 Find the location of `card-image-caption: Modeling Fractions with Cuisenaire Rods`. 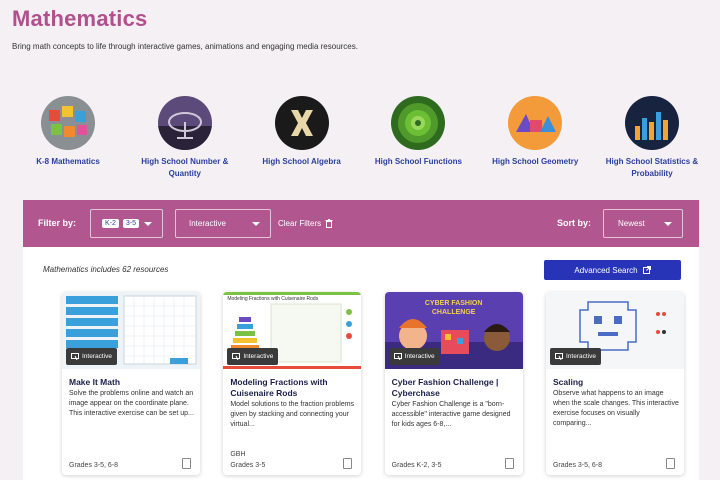

card-image-caption: Modeling Fractions with Cuisenaire Rods is located at coordinates (273, 299).